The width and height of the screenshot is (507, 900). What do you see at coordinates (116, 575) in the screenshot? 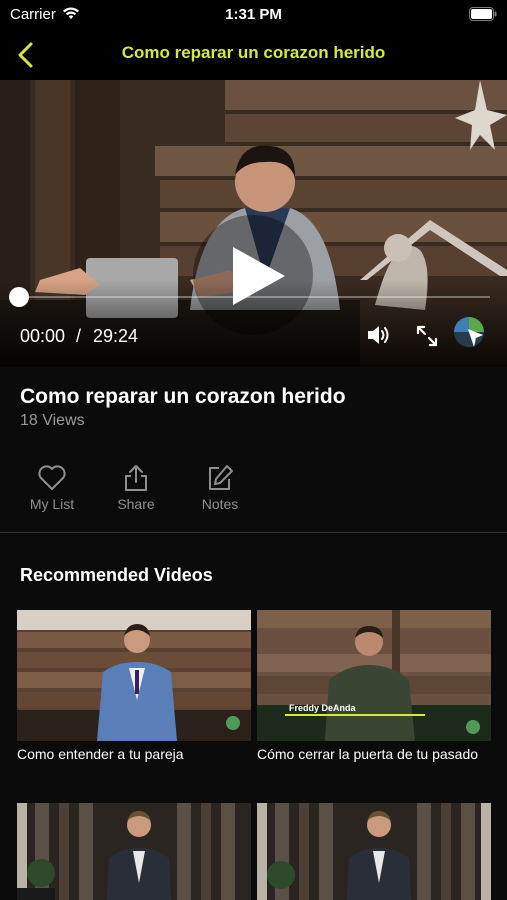
I see `recommended-heading: Recommended Videos` at bounding box center [116, 575].